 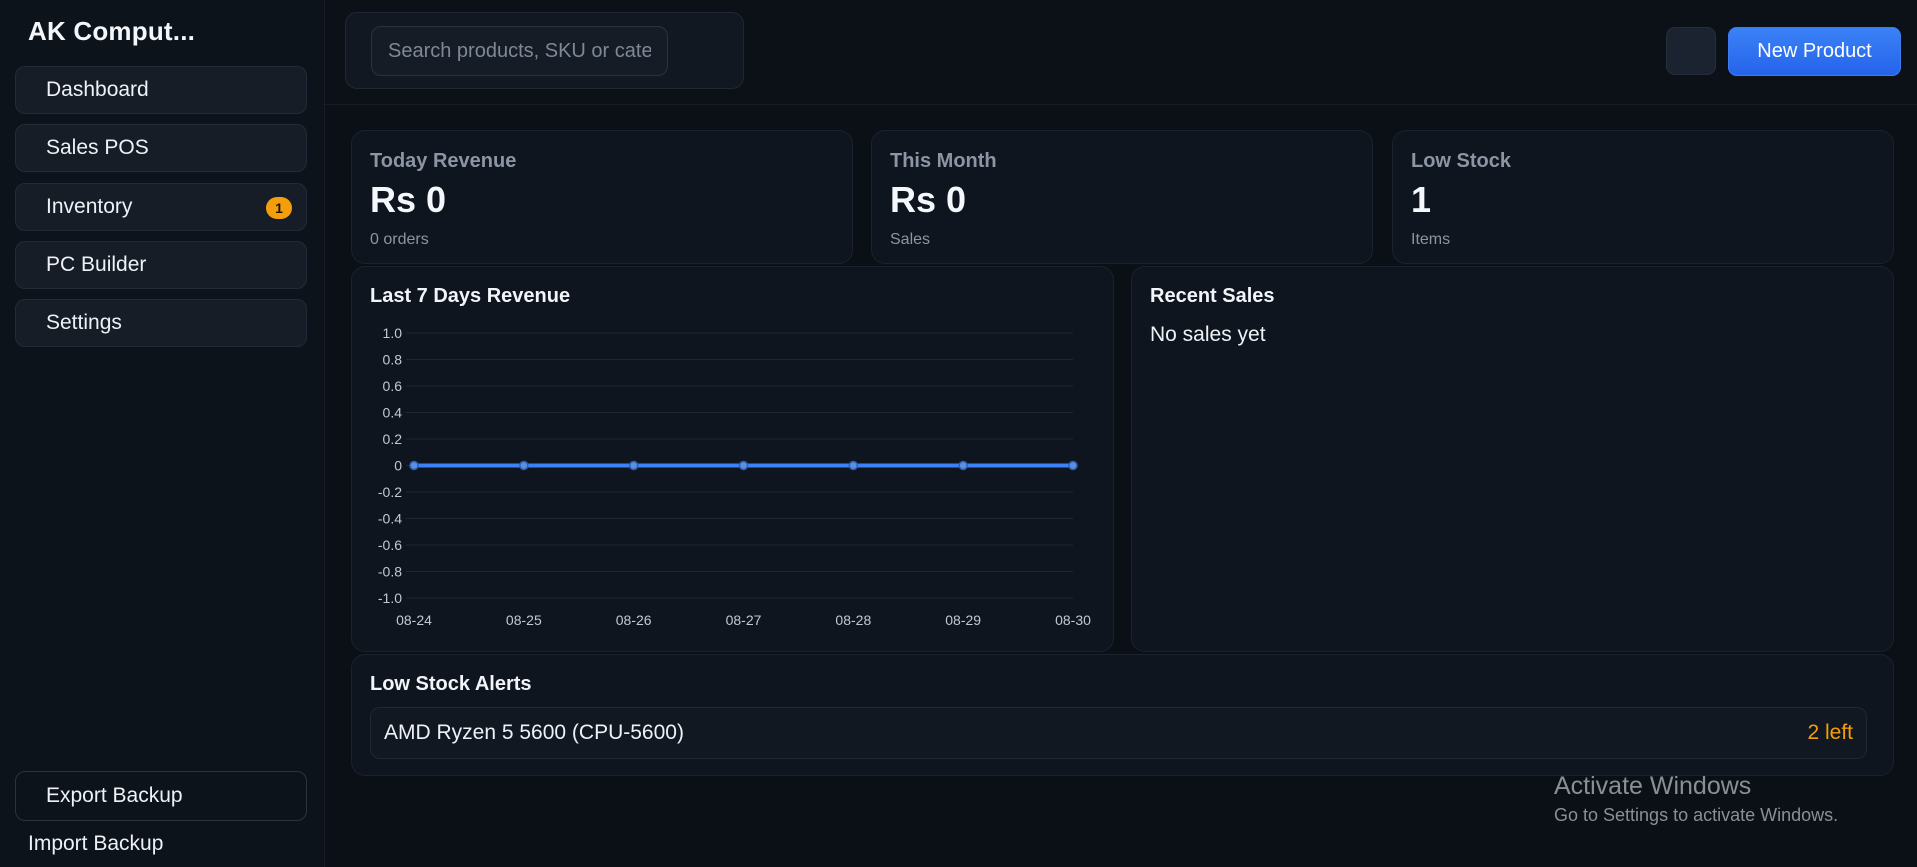 I want to click on sidebar-item-label: PC Builder, so click(x=96, y=264).